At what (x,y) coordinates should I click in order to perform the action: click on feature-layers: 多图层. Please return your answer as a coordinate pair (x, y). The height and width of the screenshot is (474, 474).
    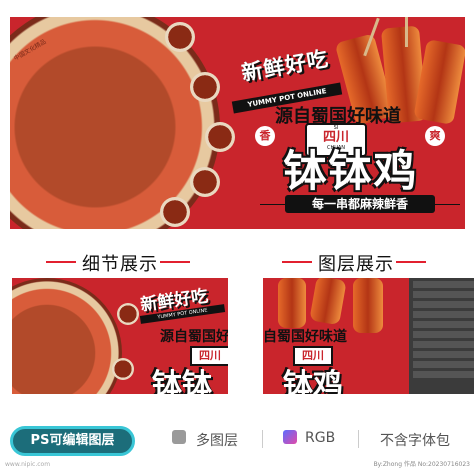
    Looking at the image, I should click on (217, 441).